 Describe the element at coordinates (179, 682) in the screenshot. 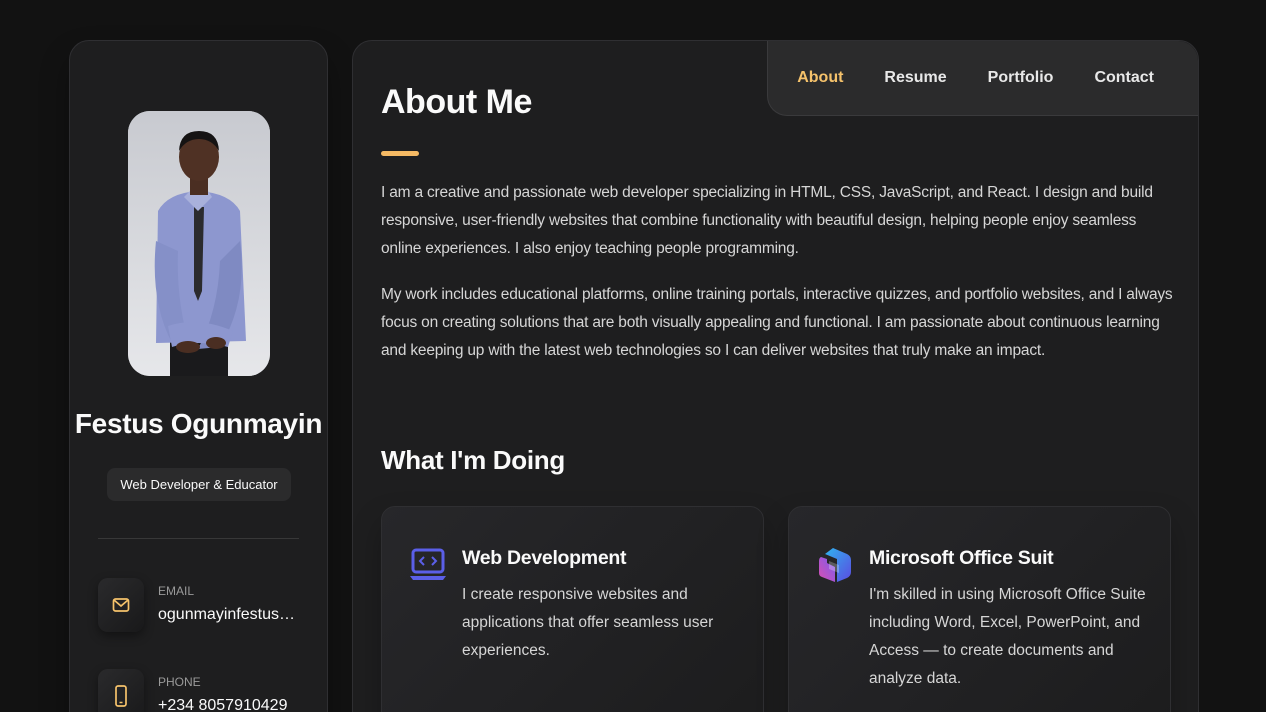

I see `contact-label: PHONE` at that location.